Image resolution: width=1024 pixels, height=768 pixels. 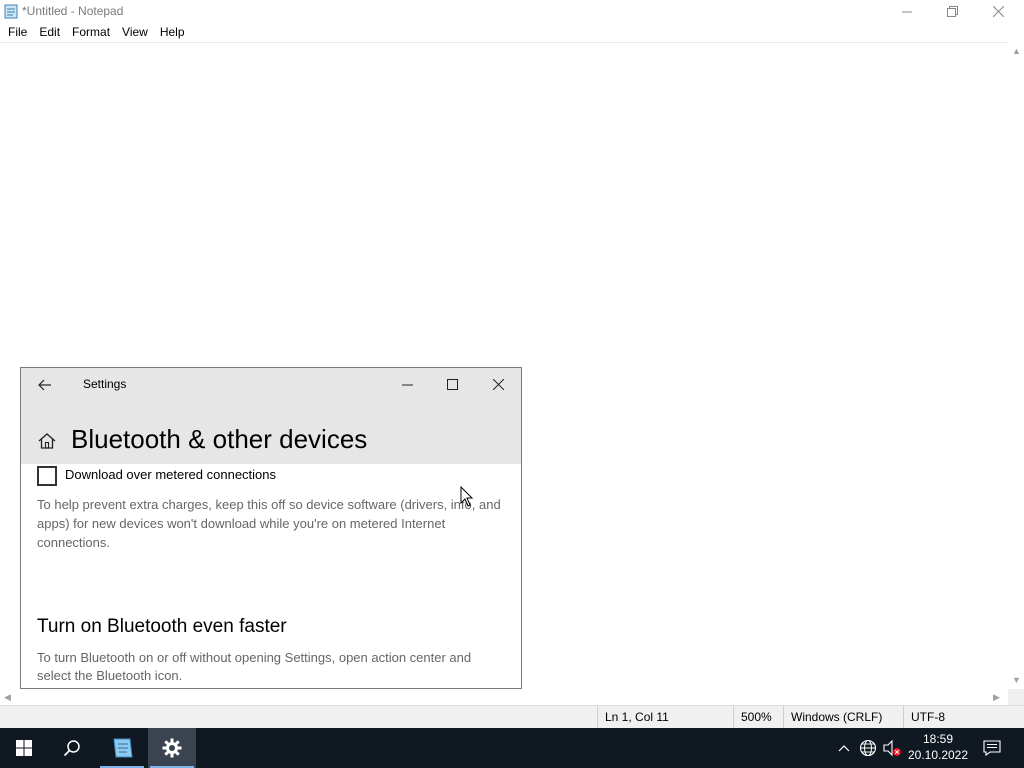 I want to click on notification-icon, so click(x=992, y=748).